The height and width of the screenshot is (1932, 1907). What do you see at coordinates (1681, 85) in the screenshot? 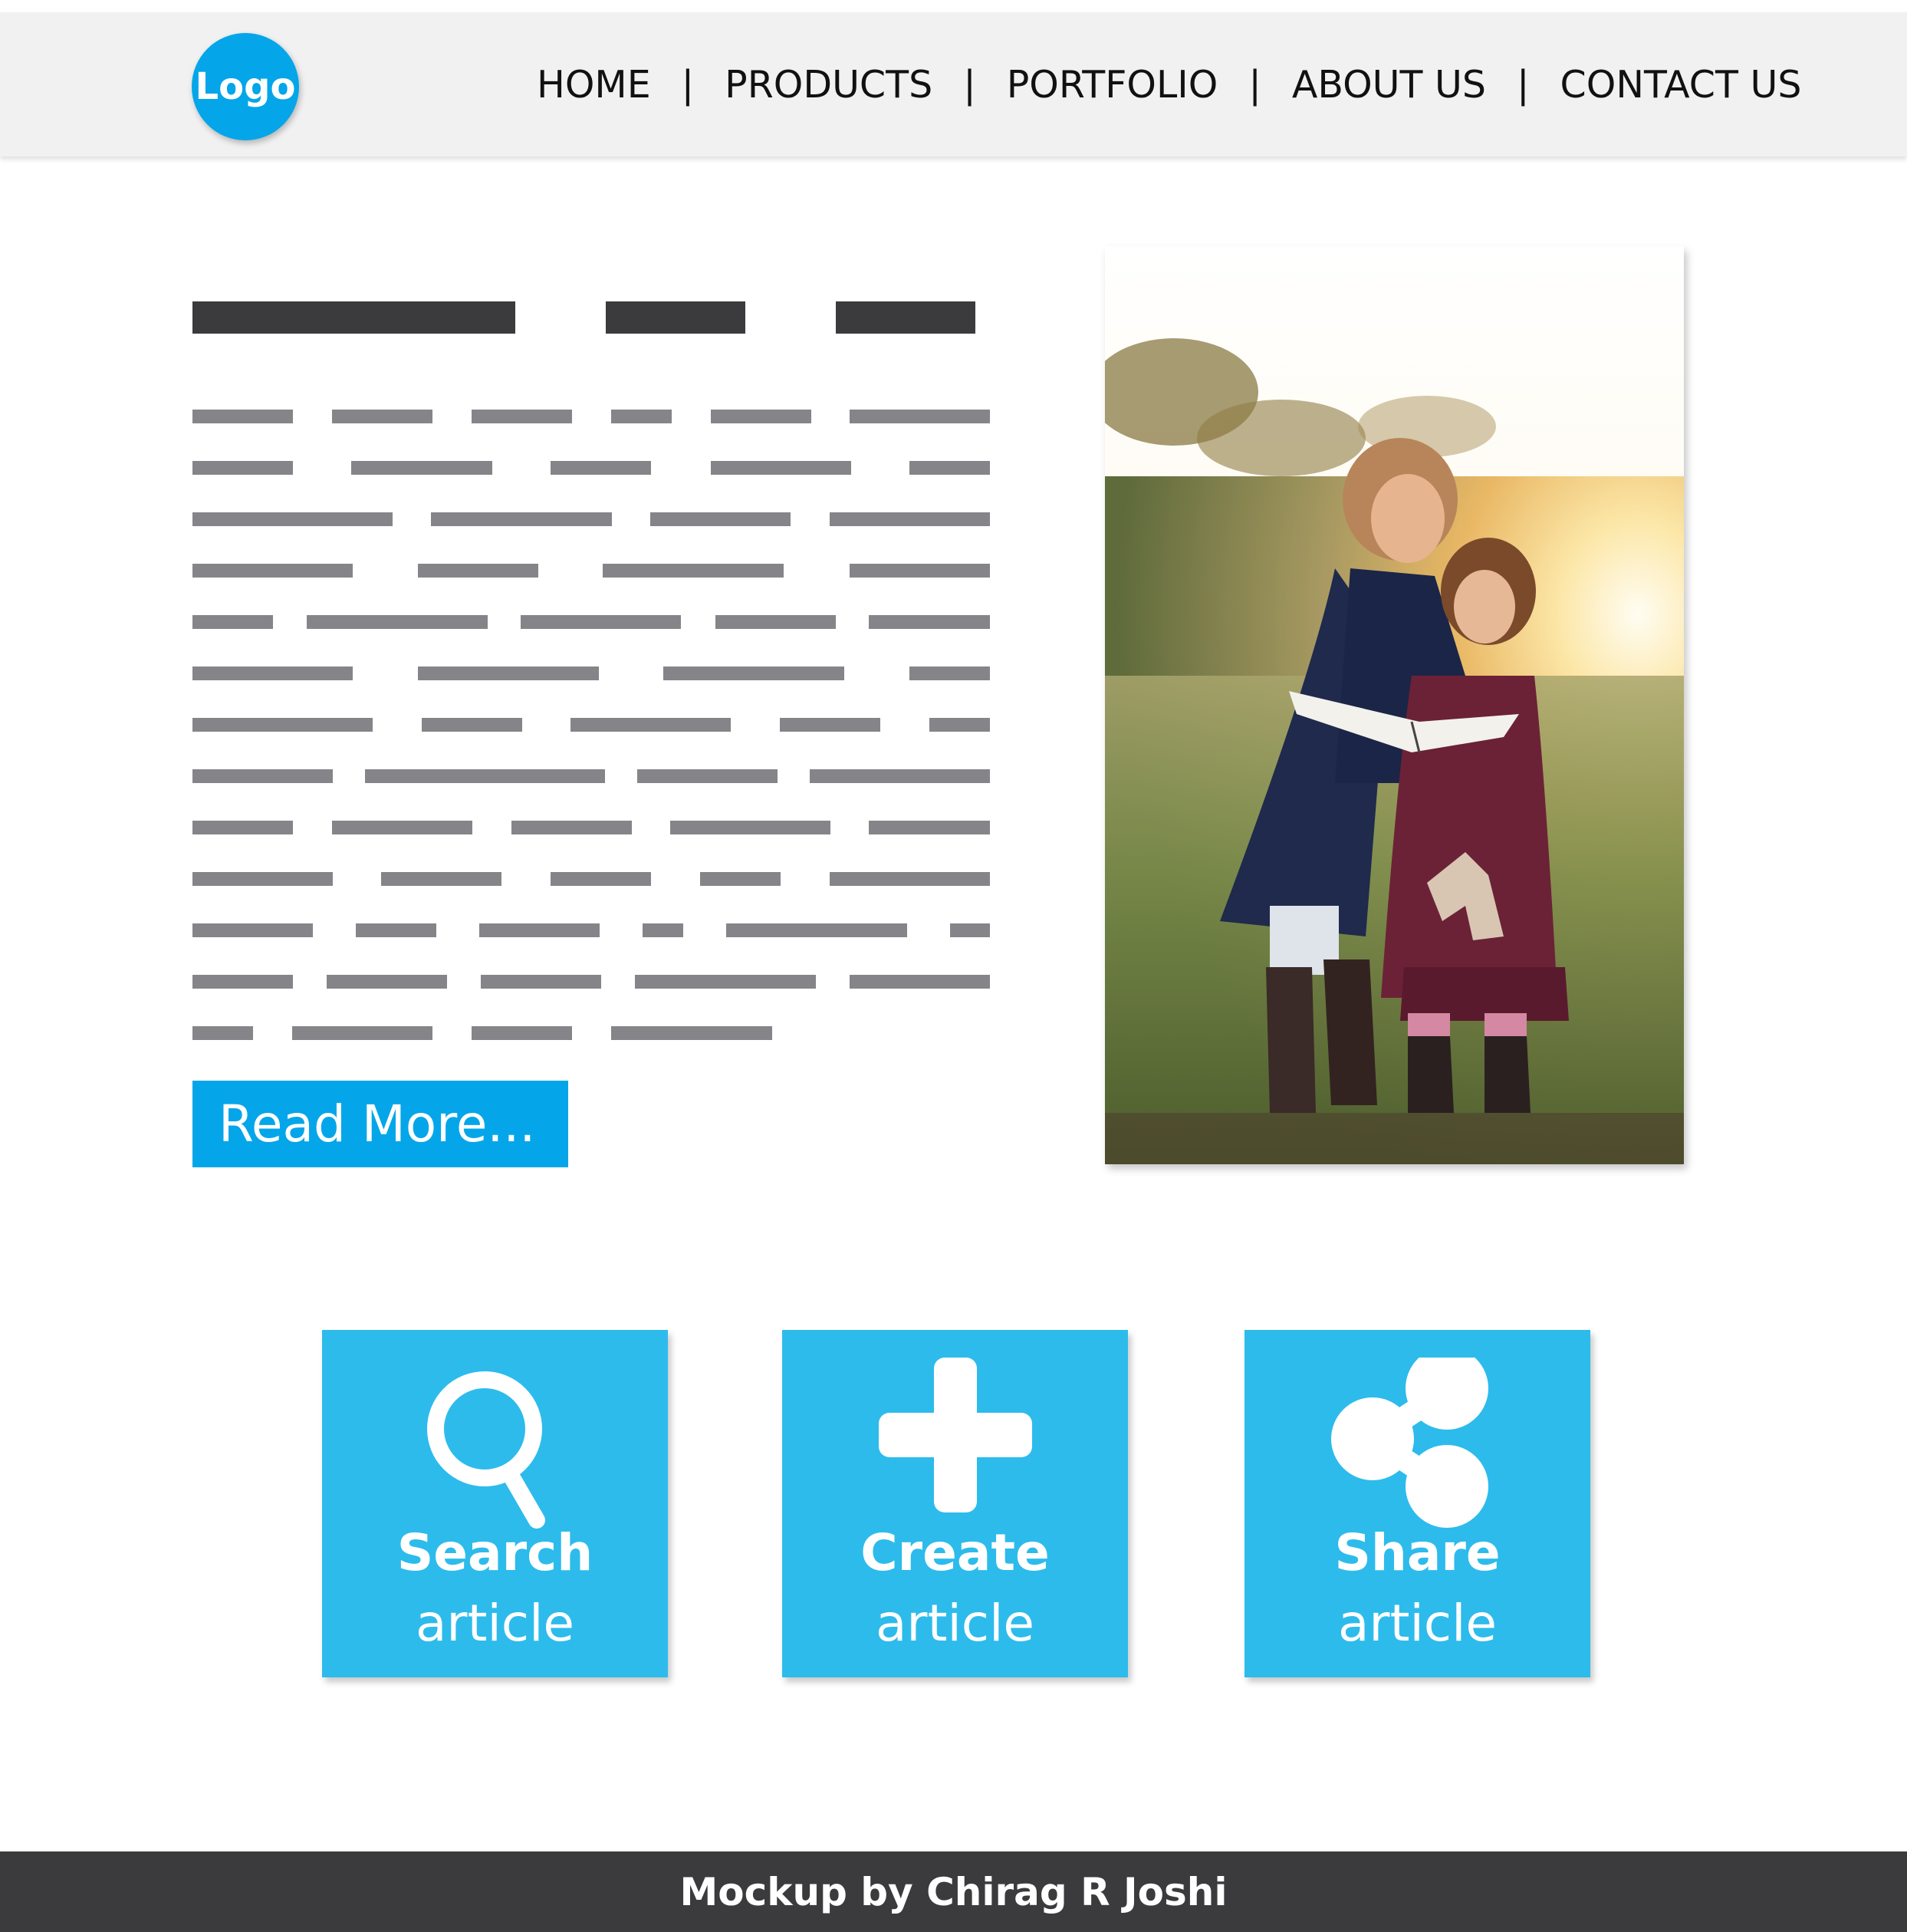
I see `nav-contact-us: CONTACT US` at bounding box center [1681, 85].